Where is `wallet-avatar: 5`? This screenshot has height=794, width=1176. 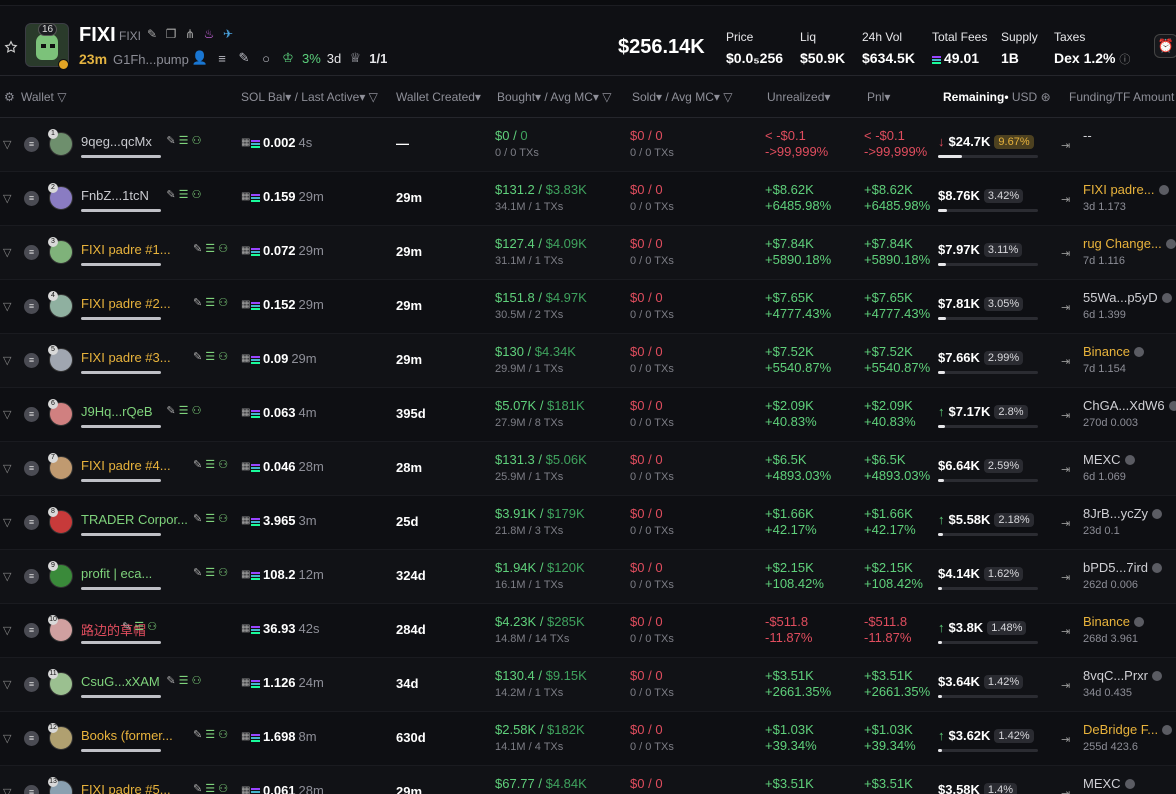 wallet-avatar: 5 is located at coordinates (60, 358).